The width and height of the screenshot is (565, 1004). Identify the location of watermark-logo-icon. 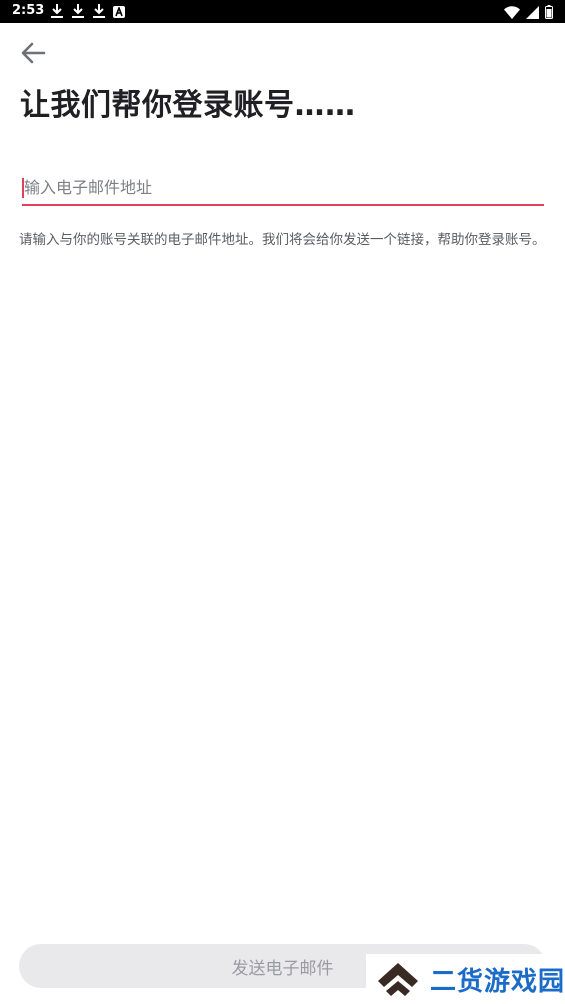
(398, 979).